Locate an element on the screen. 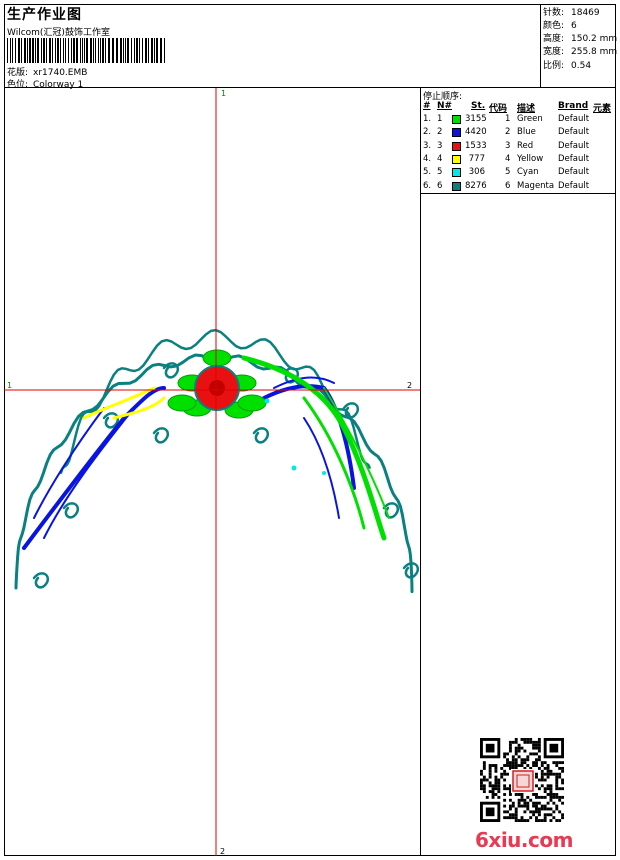 The width and height of the screenshot is (620, 860). col-index: # is located at coordinates (427, 106).